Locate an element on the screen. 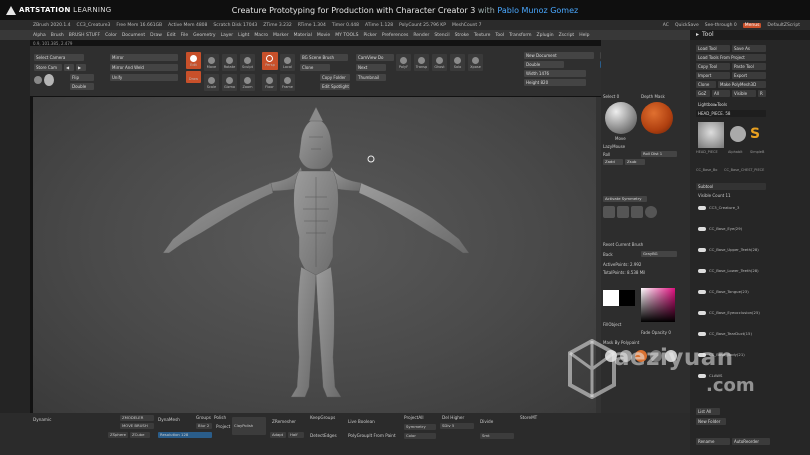 This screenshot has width=810, height=455. load-tools-from-project-button: Load Tools From Project is located at coordinates (731, 57).